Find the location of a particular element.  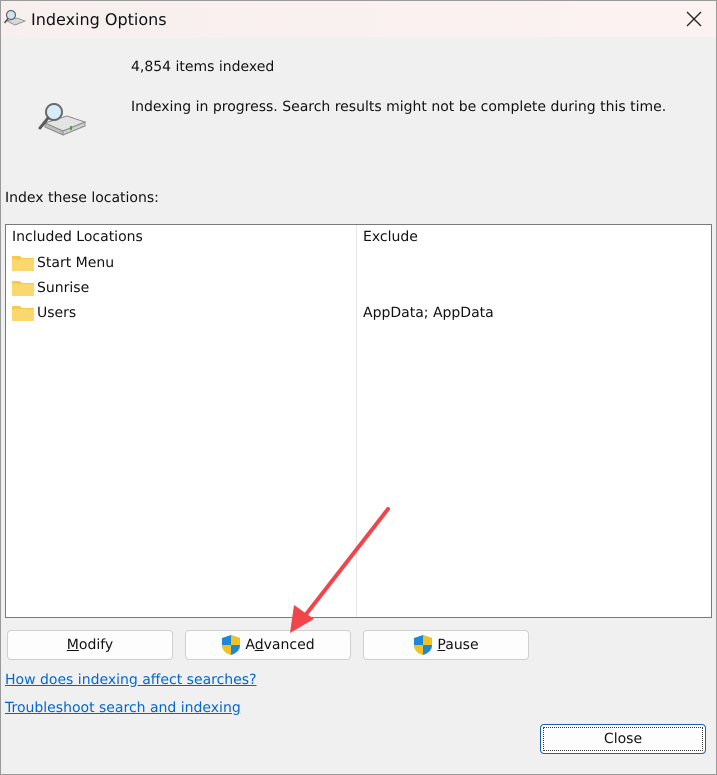

location-item: Users is located at coordinates (181, 312).